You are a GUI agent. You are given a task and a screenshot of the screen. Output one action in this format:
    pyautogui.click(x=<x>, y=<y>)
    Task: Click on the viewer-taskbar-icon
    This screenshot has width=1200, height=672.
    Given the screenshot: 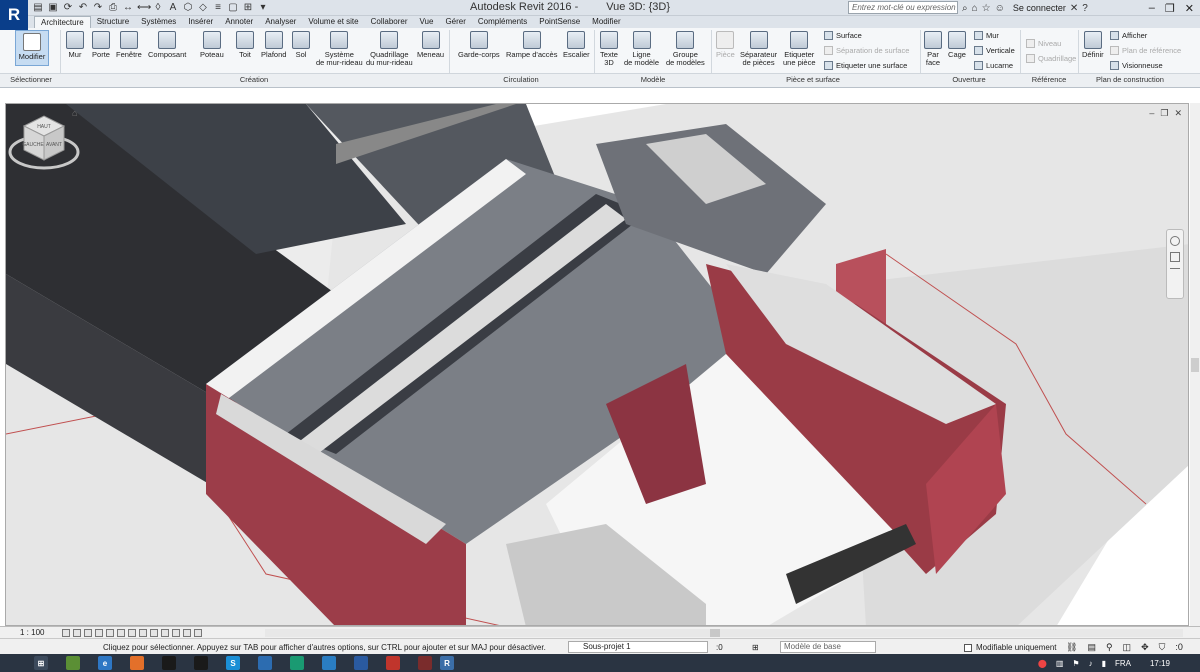 What is the action you would take?
    pyautogui.click(x=297, y=663)
    